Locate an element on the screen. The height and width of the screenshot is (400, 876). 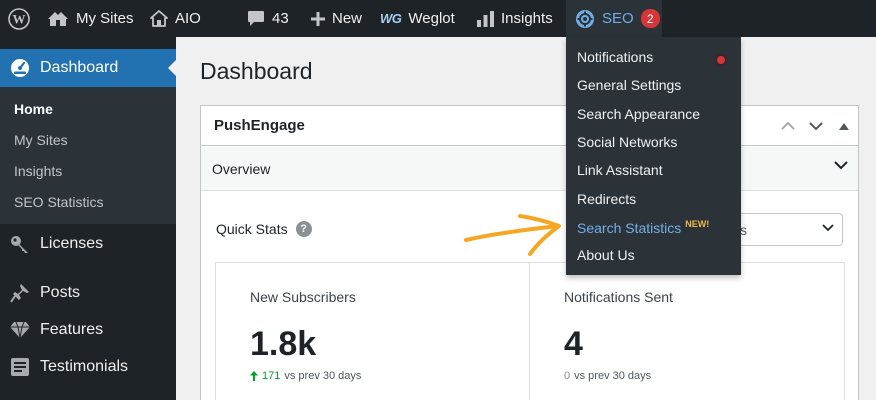
submenu-insights: Insights is located at coordinates (38, 171).